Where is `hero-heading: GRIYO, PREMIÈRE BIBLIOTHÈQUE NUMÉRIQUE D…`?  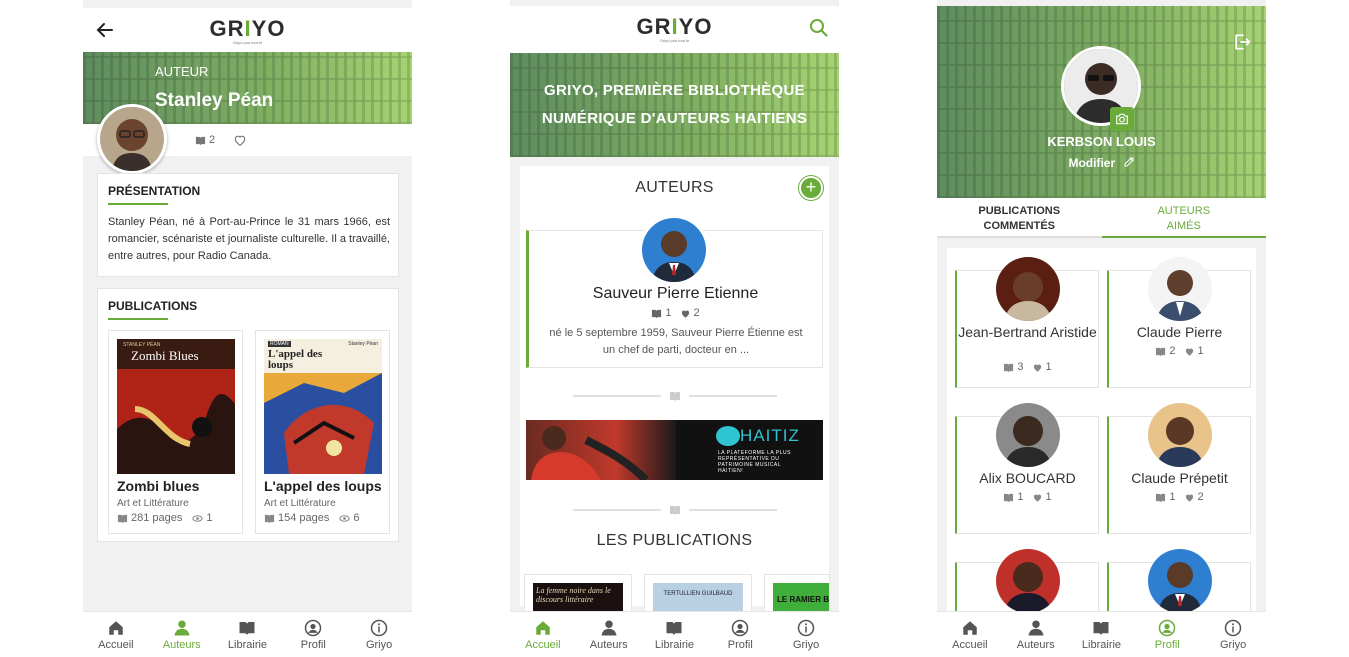
hero-heading: GRIYO, PREMIÈRE BIBLIOTHÈQUE NUMÉRIQUE D… is located at coordinates (674, 104).